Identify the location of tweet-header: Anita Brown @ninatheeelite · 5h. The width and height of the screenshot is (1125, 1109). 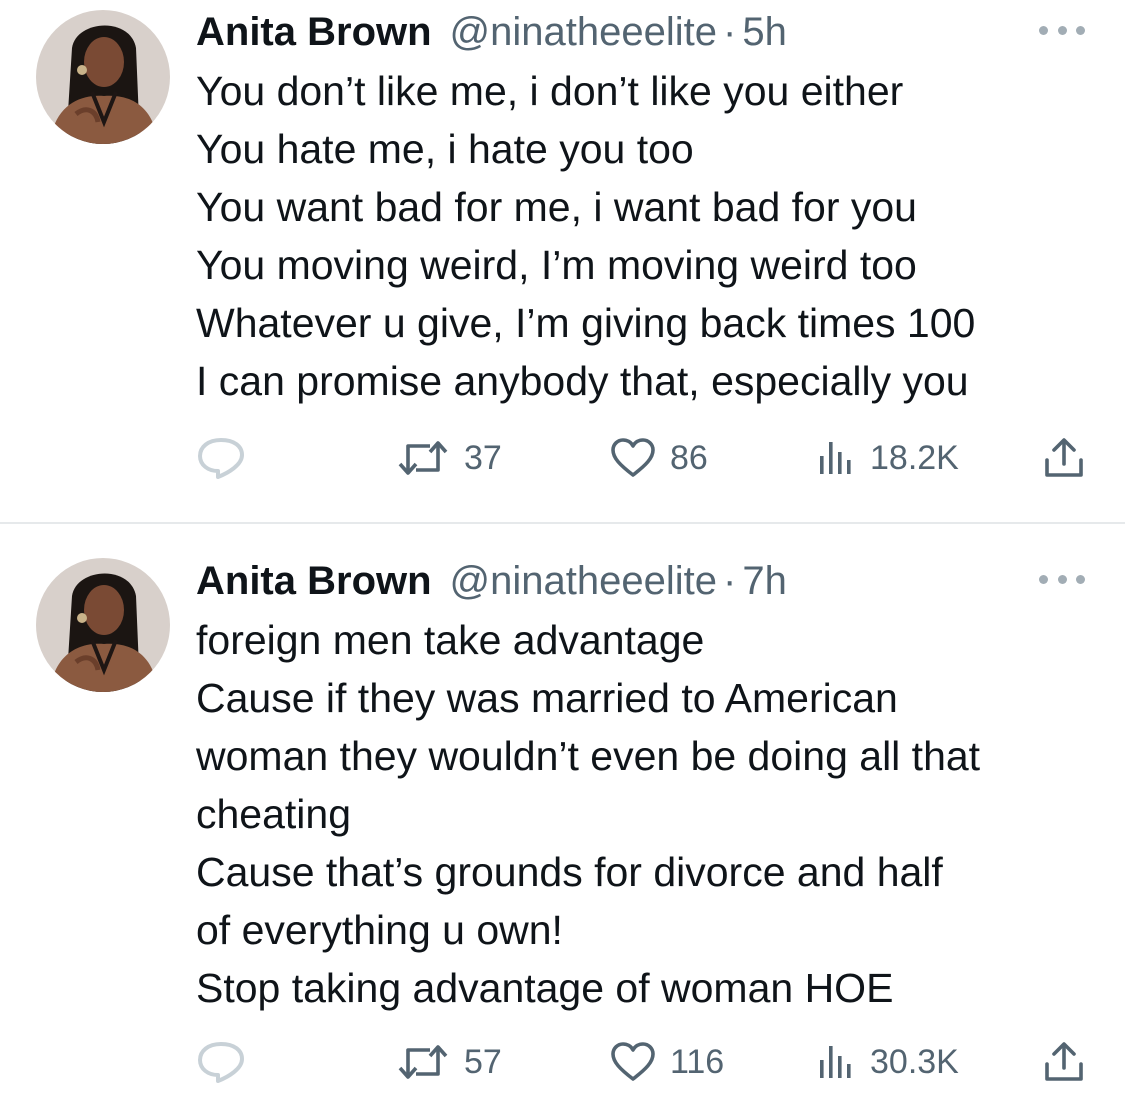
(640, 32).